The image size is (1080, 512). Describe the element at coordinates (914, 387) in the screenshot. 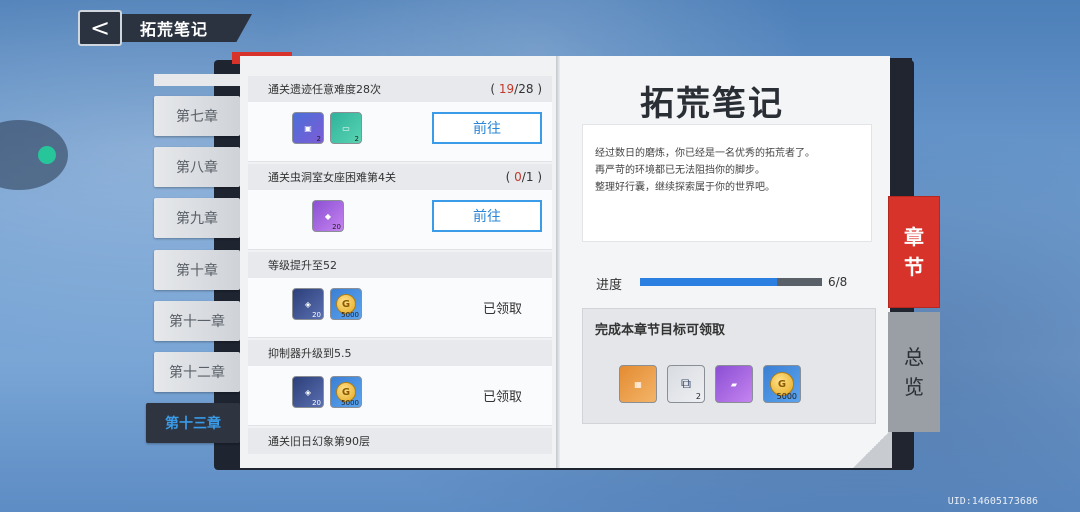

I see `tab-overview-char: 览` at that location.